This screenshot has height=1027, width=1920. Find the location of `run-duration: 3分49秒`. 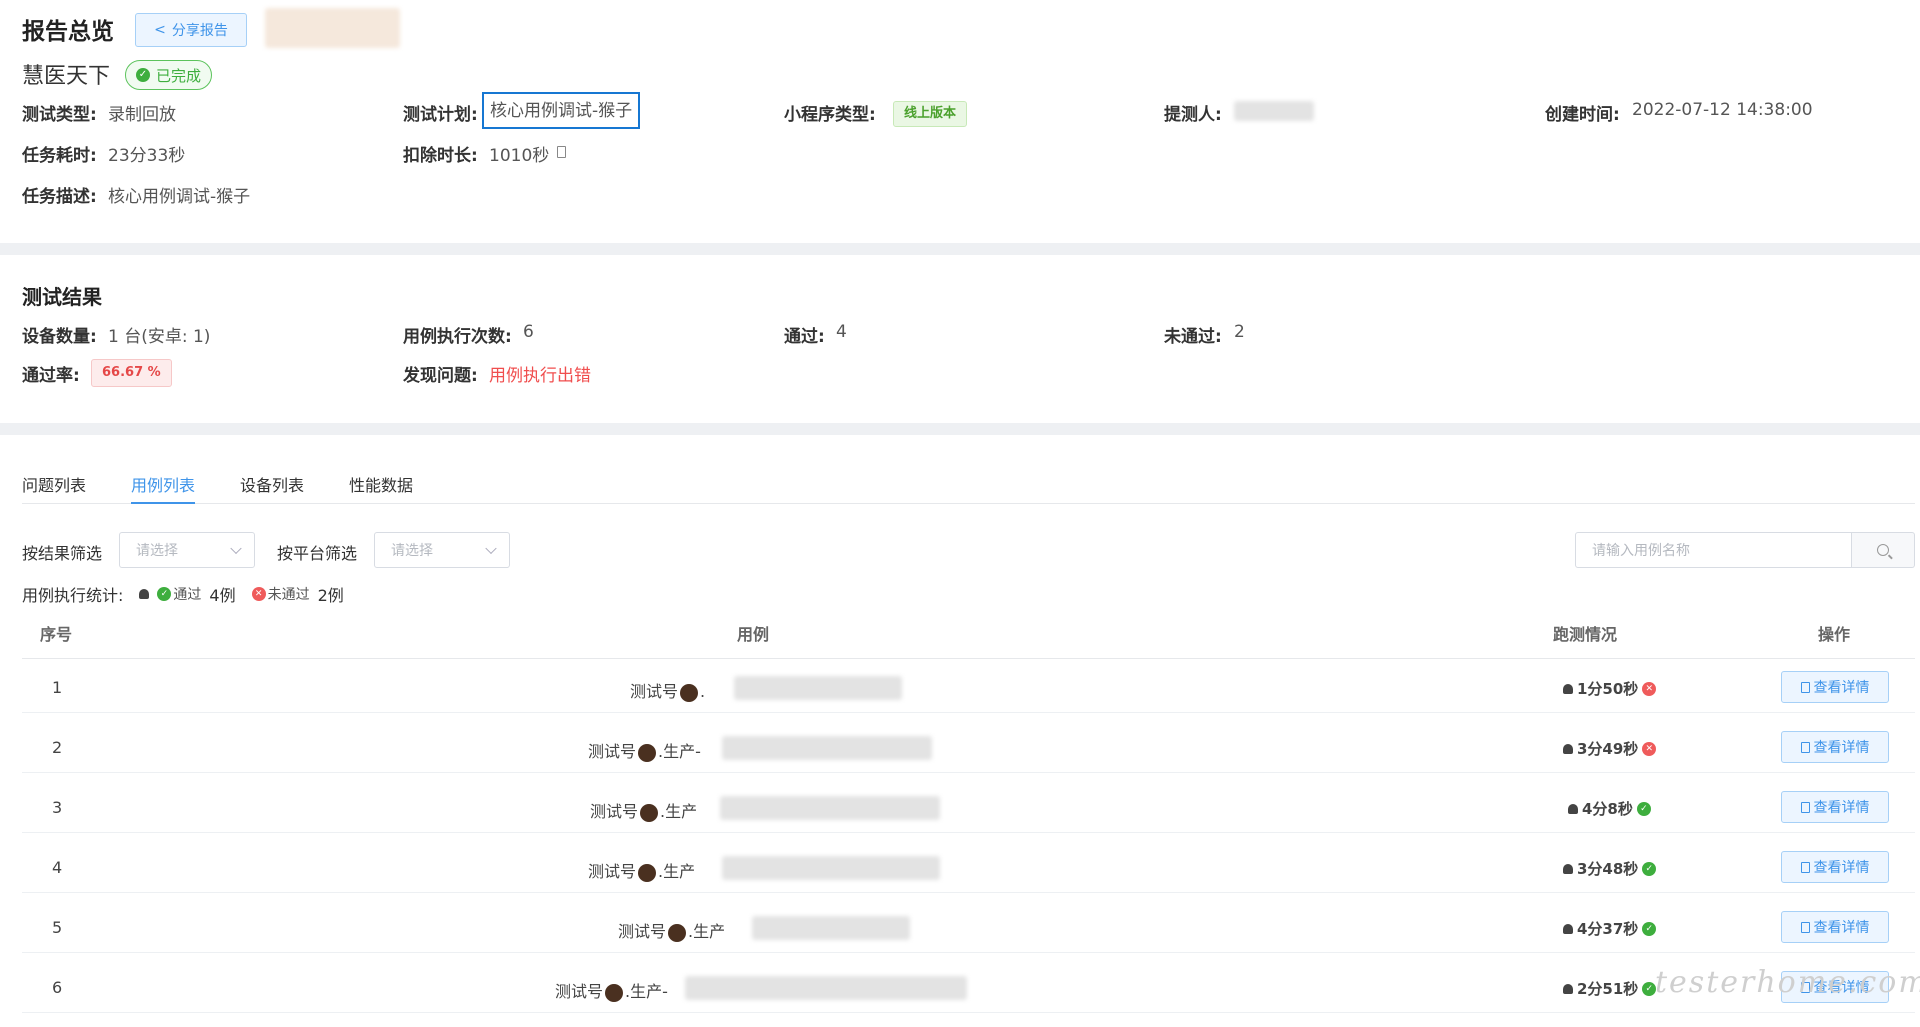

run-duration: 3分49秒 is located at coordinates (1608, 749).